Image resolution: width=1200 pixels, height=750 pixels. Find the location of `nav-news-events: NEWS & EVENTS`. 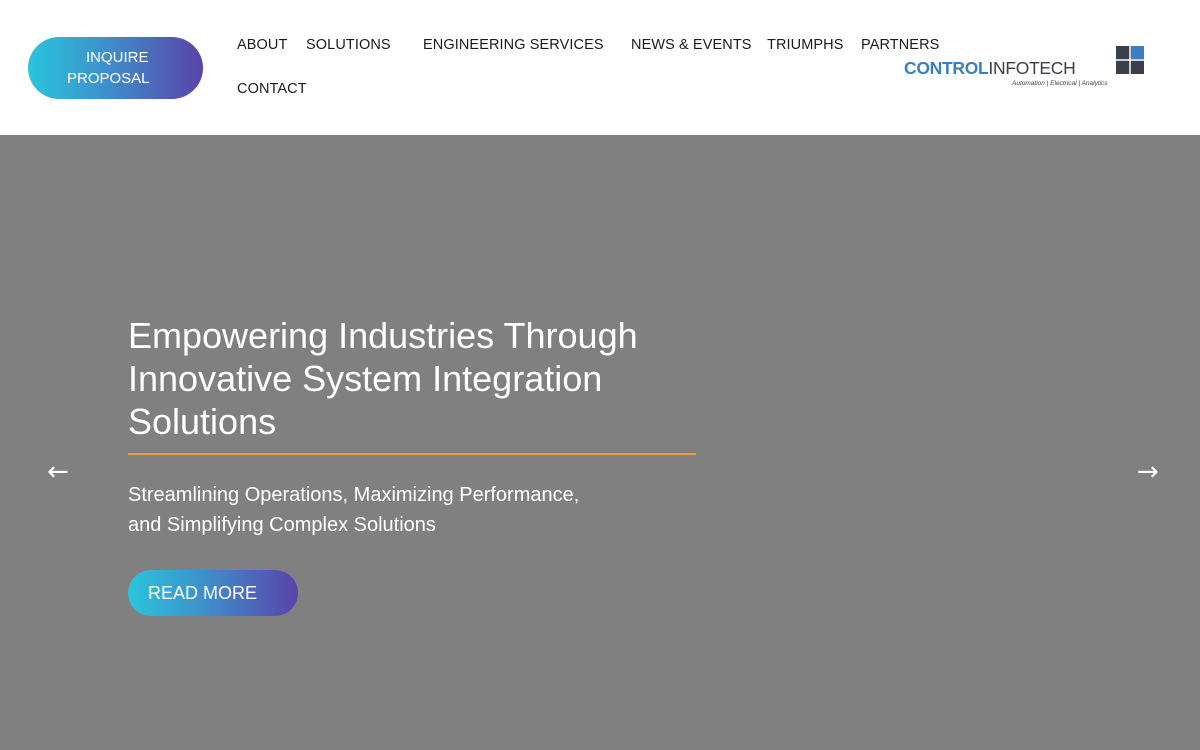

nav-news-events: NEWS & EVENTS is located at coordinates (691, 45).